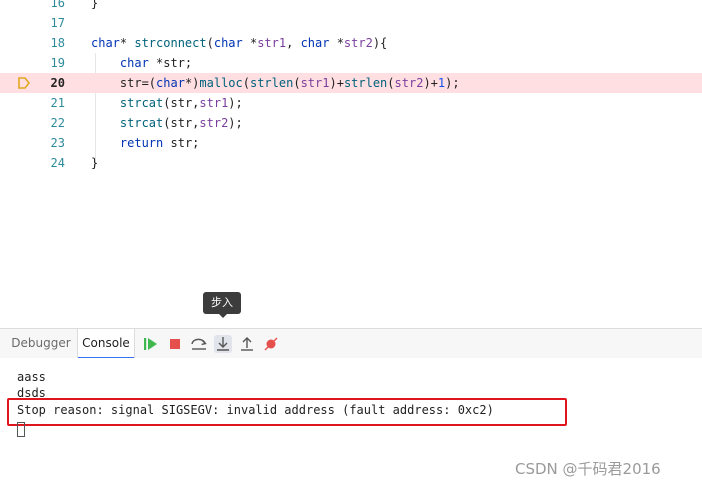  What do you see at coordinates (57, 23) in the screenshot?
I see `line-number: 17` at bounding box center [57, 23].